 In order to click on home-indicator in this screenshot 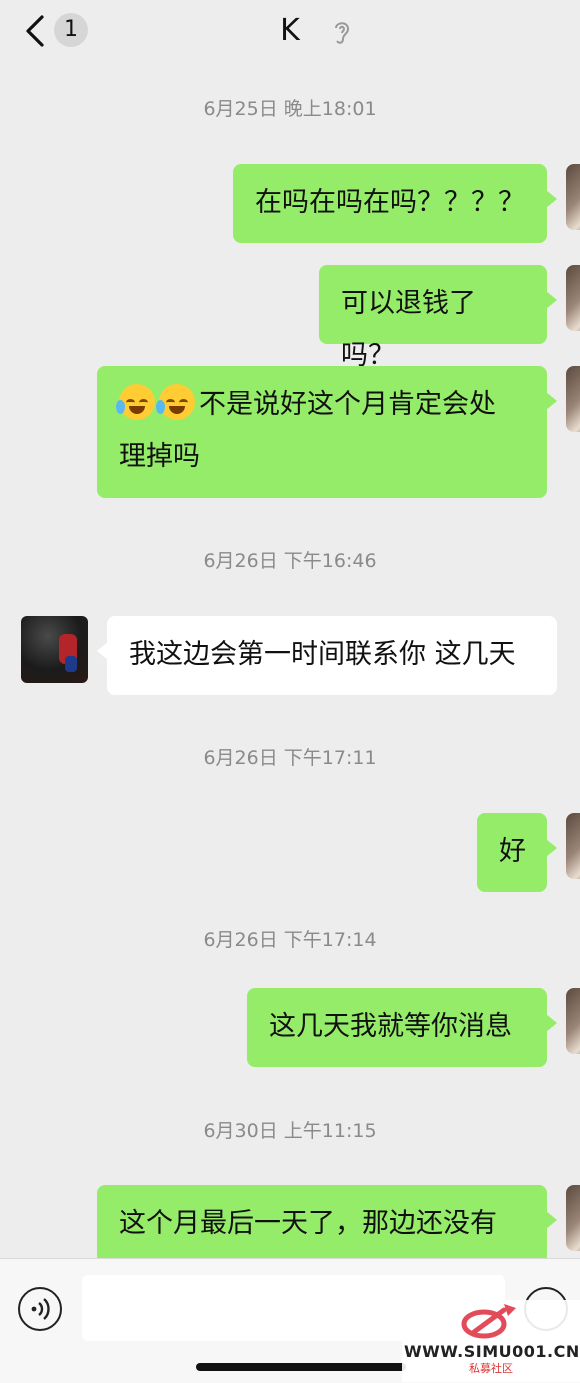, I will do `click(301, 1367)`.